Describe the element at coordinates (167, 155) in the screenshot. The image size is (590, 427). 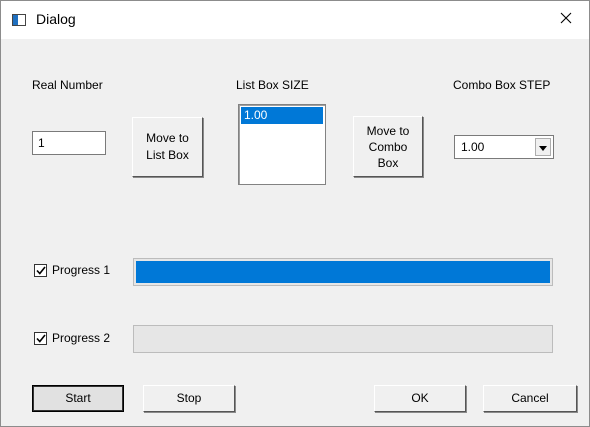
I see `move-to-list-box-label-line2: List Box` at that location.